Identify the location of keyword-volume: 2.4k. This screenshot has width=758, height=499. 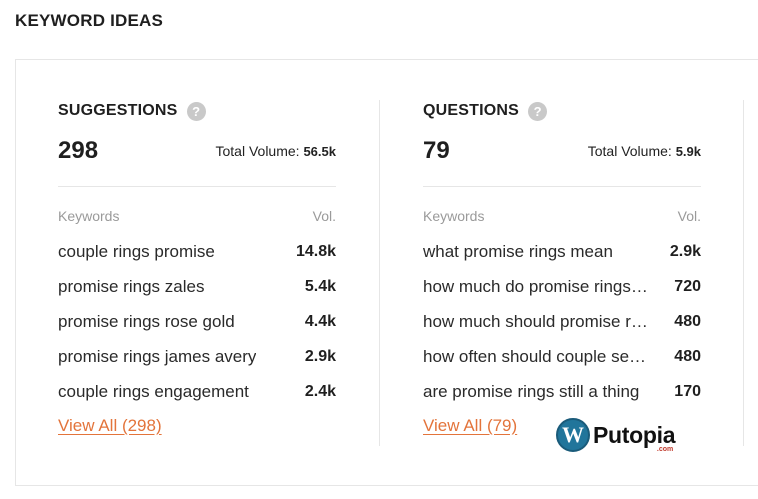
(320, 391).